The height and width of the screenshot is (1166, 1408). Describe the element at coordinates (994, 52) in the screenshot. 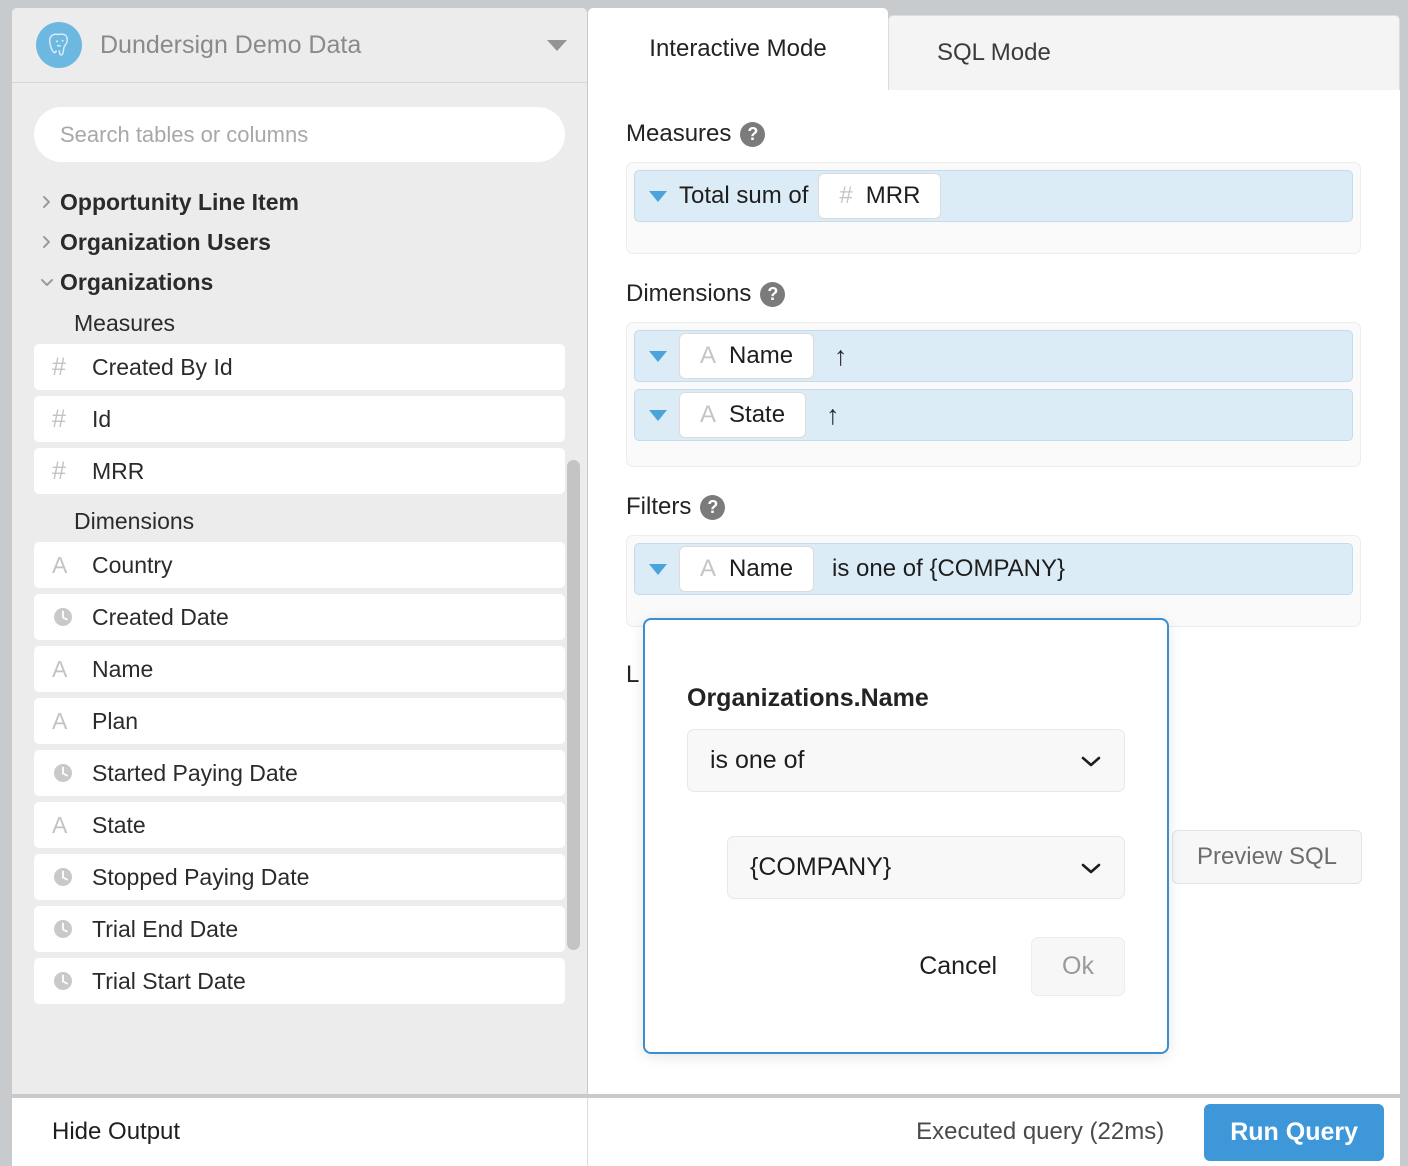

I see `tab-label: SQL Mode` at that location.